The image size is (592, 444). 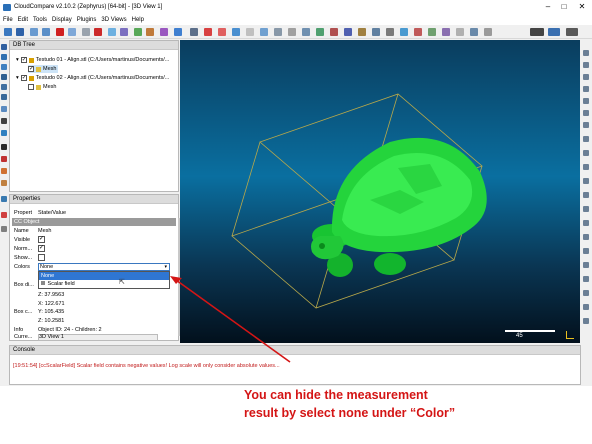 What do you see at coordinates (104, 276) in the screenshot?
I see `dropdown-option-none: None` at bounding box center [104, 276].